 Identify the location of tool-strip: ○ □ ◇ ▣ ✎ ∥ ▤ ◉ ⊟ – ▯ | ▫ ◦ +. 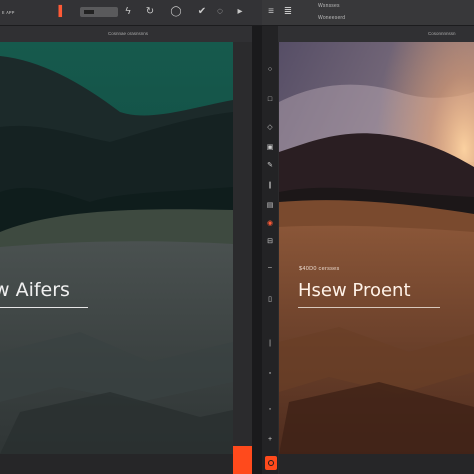
(270, 250).